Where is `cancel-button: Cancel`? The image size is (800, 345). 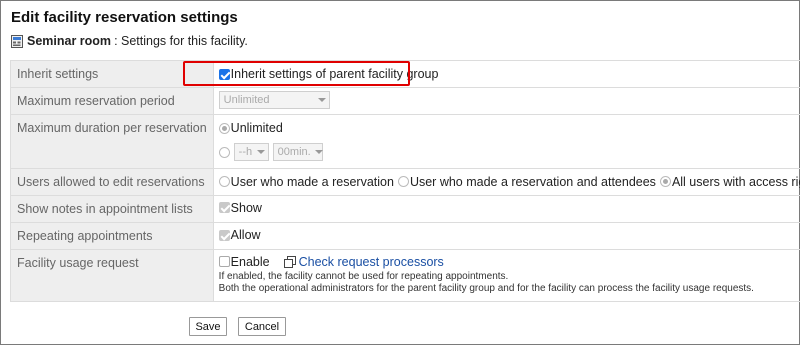 cancel-button: Cancel is located at coordinates (262, 326).